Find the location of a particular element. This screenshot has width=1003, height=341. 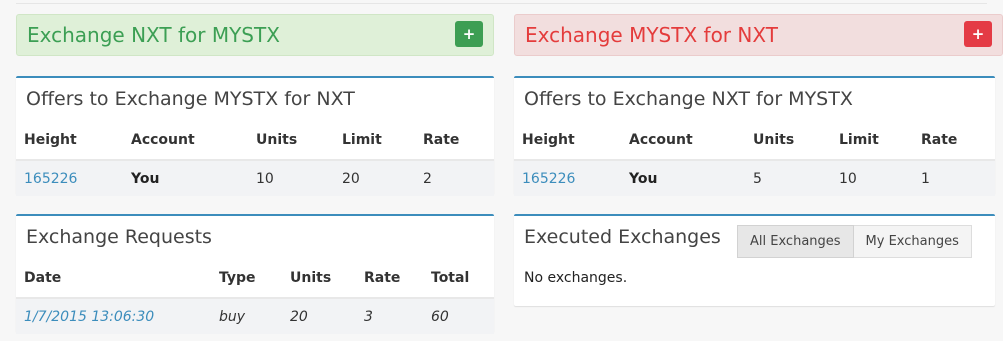

empty-message: No exchanges. is located at coordinates (576, 278).